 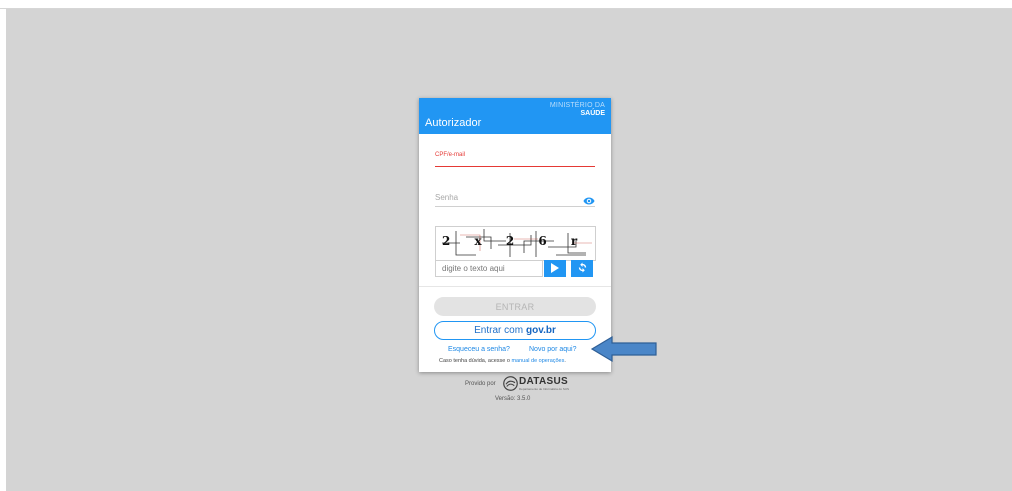 What do you see at coordinates (541, 330) in the screenshot?
I see `govbr-brand: gov.br` at bounding box center [541, 330].